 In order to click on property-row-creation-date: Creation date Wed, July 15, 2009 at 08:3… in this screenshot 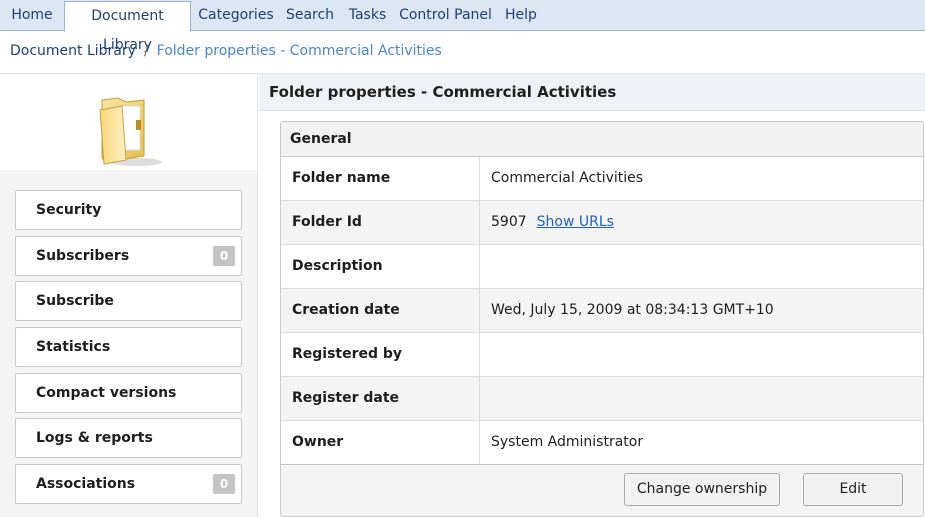, I will do `click(602, 311)`.